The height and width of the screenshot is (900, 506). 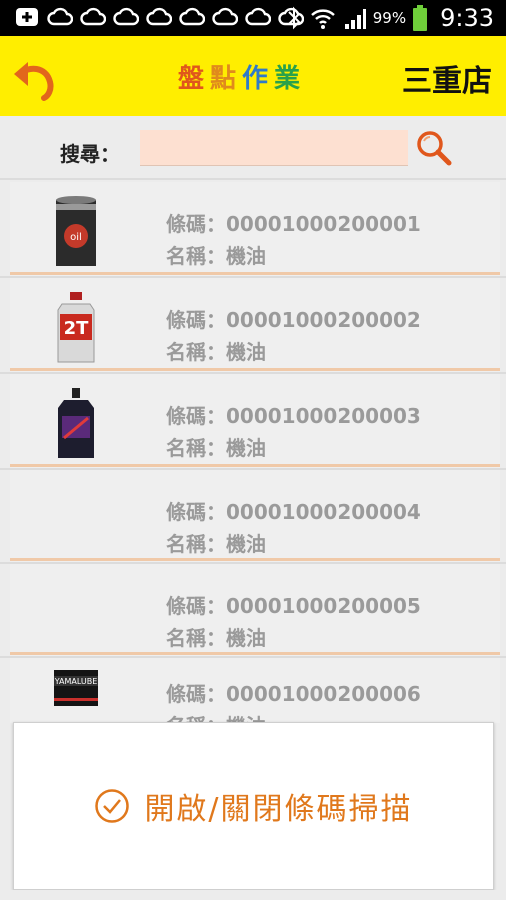 I want to click on barcode-text: 條碼：00001000200001, so click(x=293, y=224).